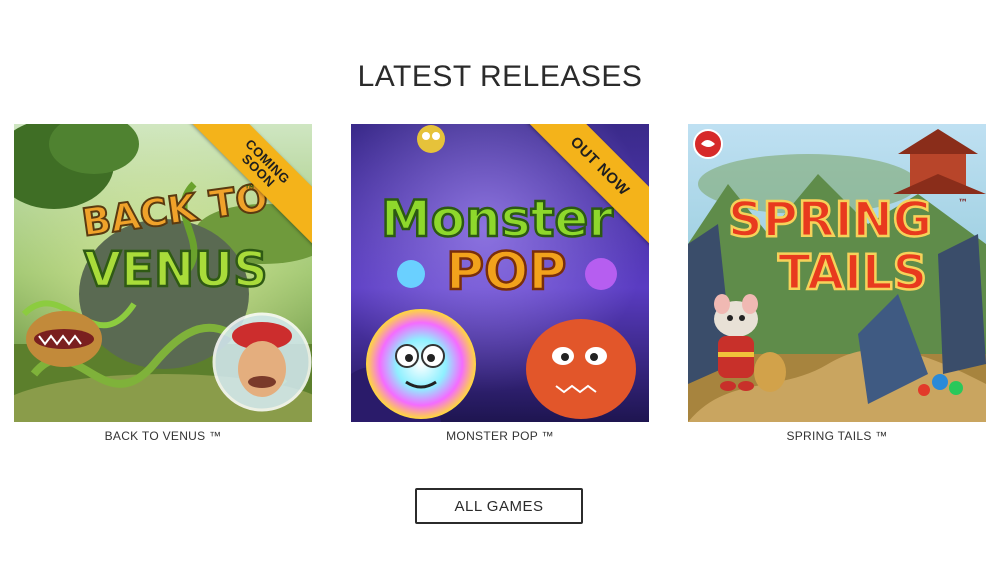 The image size is (1000, 562). I want to click on green-gem-icon, so click(956, 388).